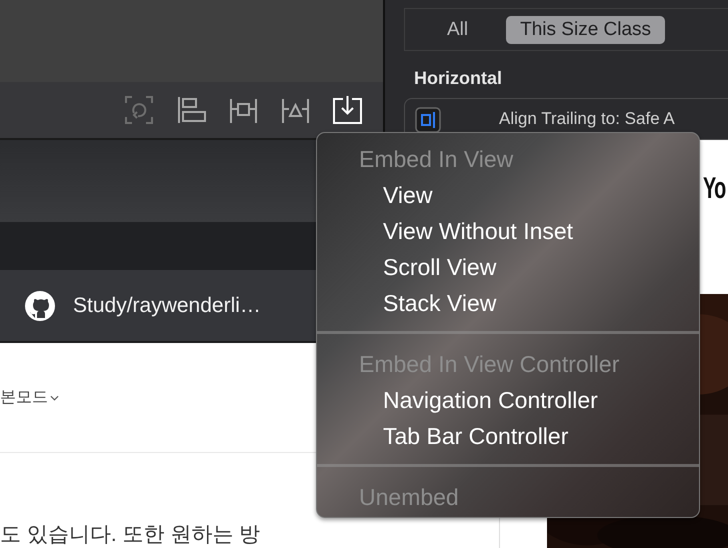 The width and height of the screenshot is (728, 548). Describe the element at coordinates (508, 195) in the screenshot. I see `menu-item: View` at that location.